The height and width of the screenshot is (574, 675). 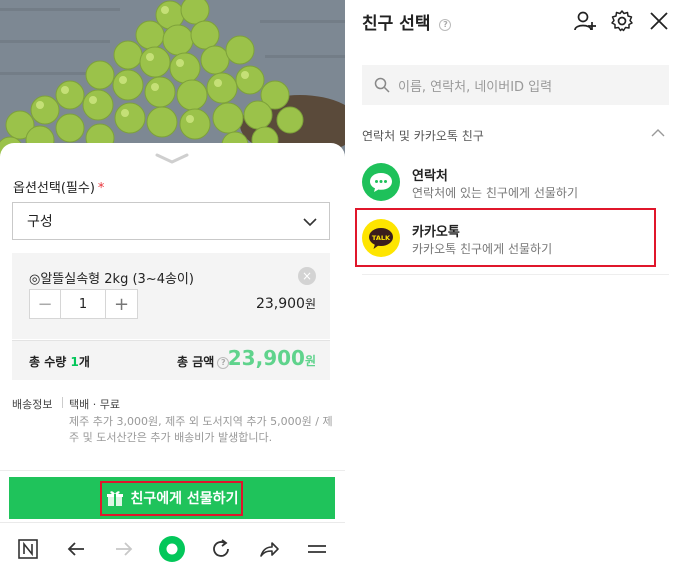 What do you see at coordinates (45, 304) in the screenshot?
I see `decrease-button: −` at bounding box center [45, 304].